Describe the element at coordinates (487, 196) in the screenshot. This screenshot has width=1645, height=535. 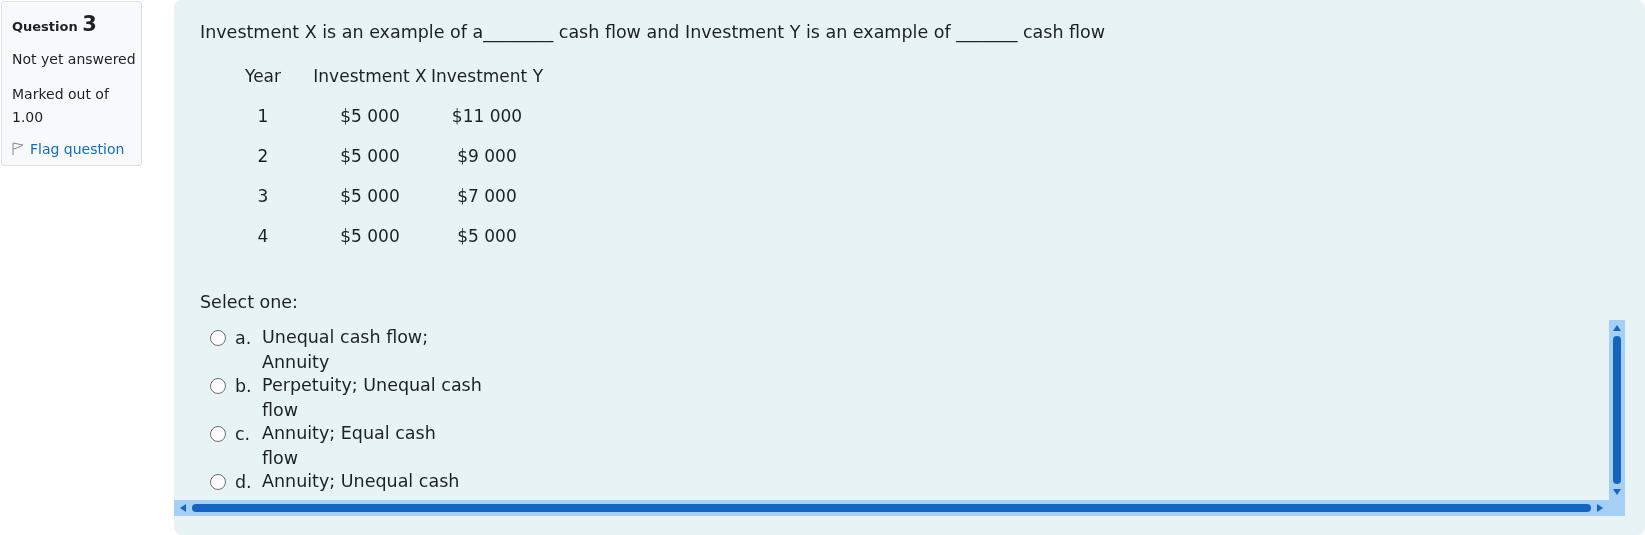
I see `table-cell-text: $7 000` at that location.